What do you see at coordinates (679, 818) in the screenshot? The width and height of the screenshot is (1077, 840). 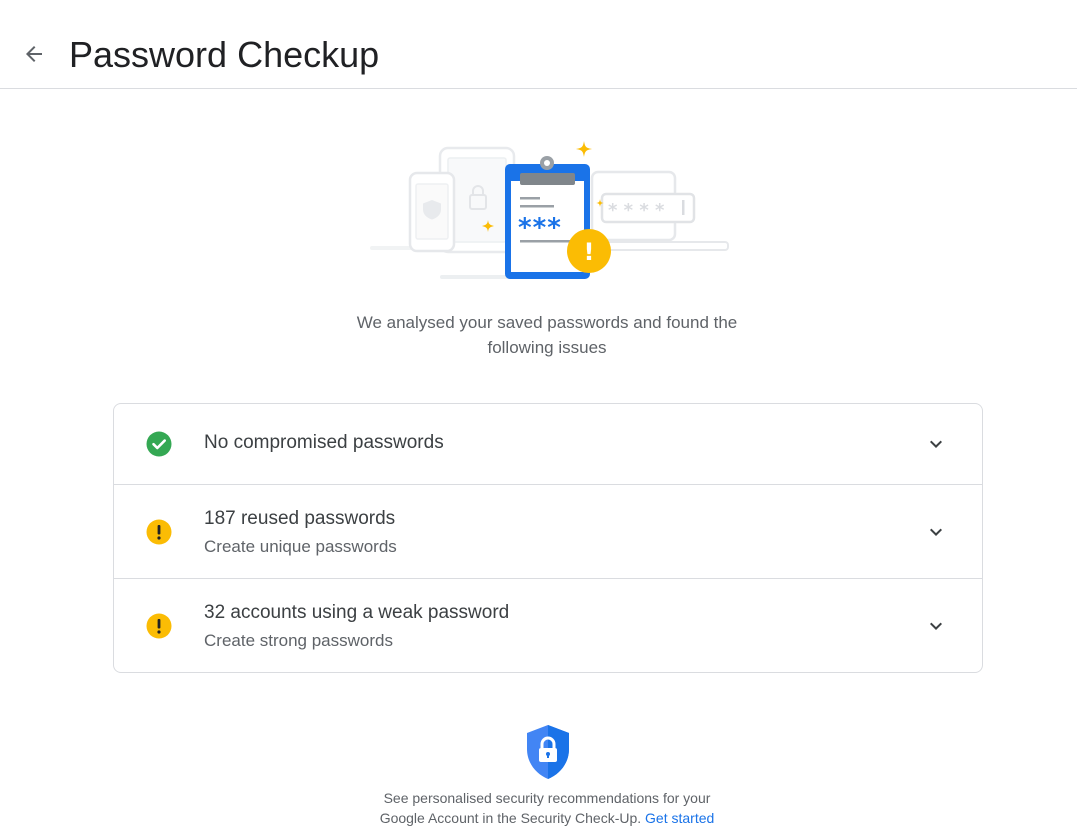 I see `get-started-link: Get started` at bounding box center [679, 818].